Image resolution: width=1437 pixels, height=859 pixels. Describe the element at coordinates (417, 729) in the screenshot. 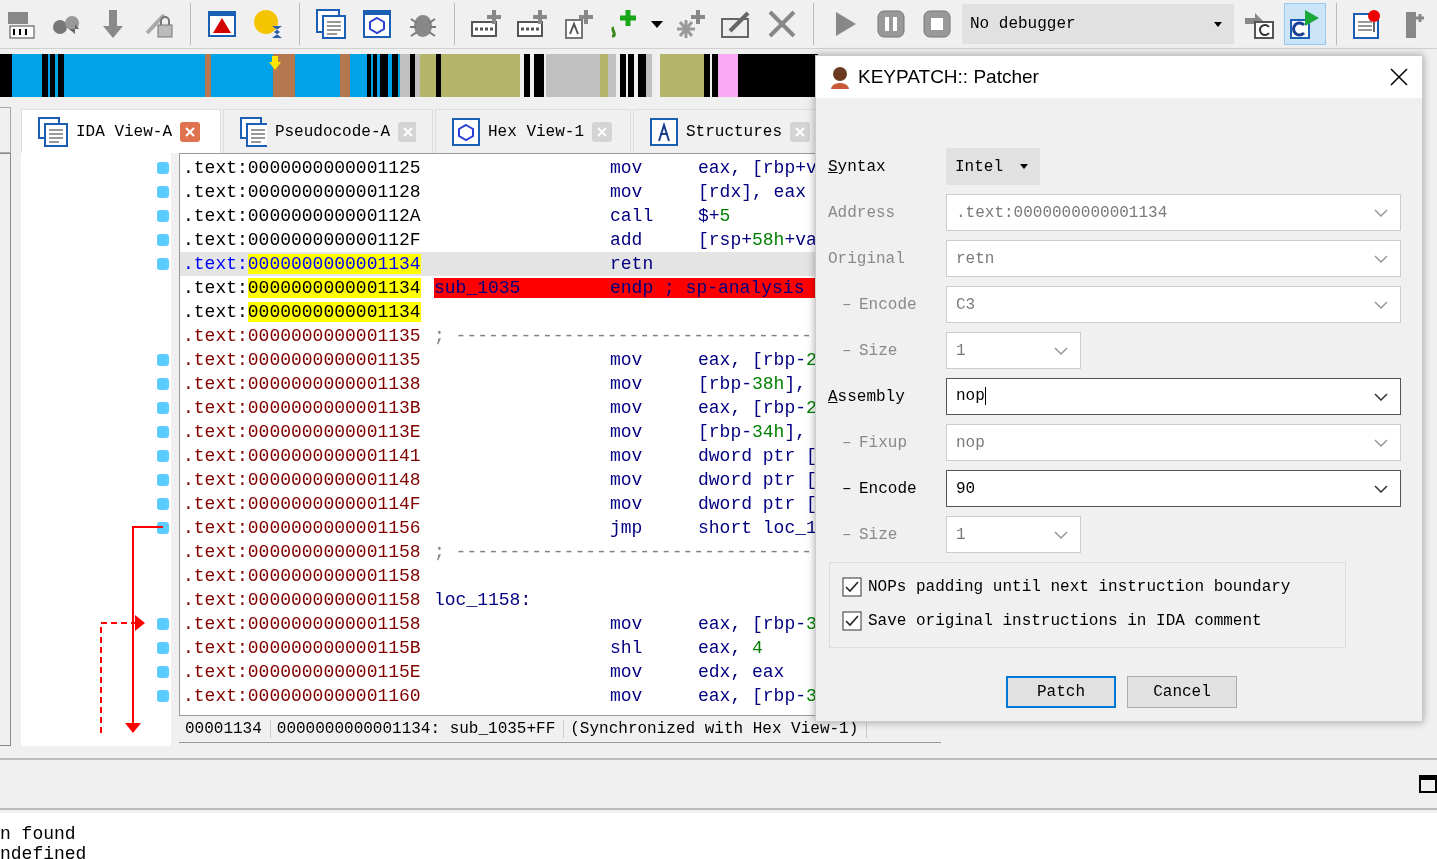

I see `status-text: 0000000000001134: sub_1035+FF` at that location.